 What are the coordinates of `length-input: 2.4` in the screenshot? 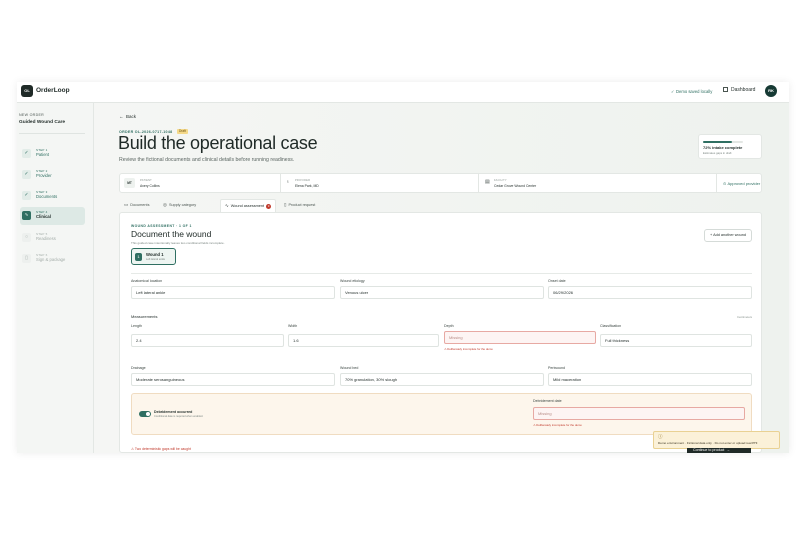 It's located at (207, 340).